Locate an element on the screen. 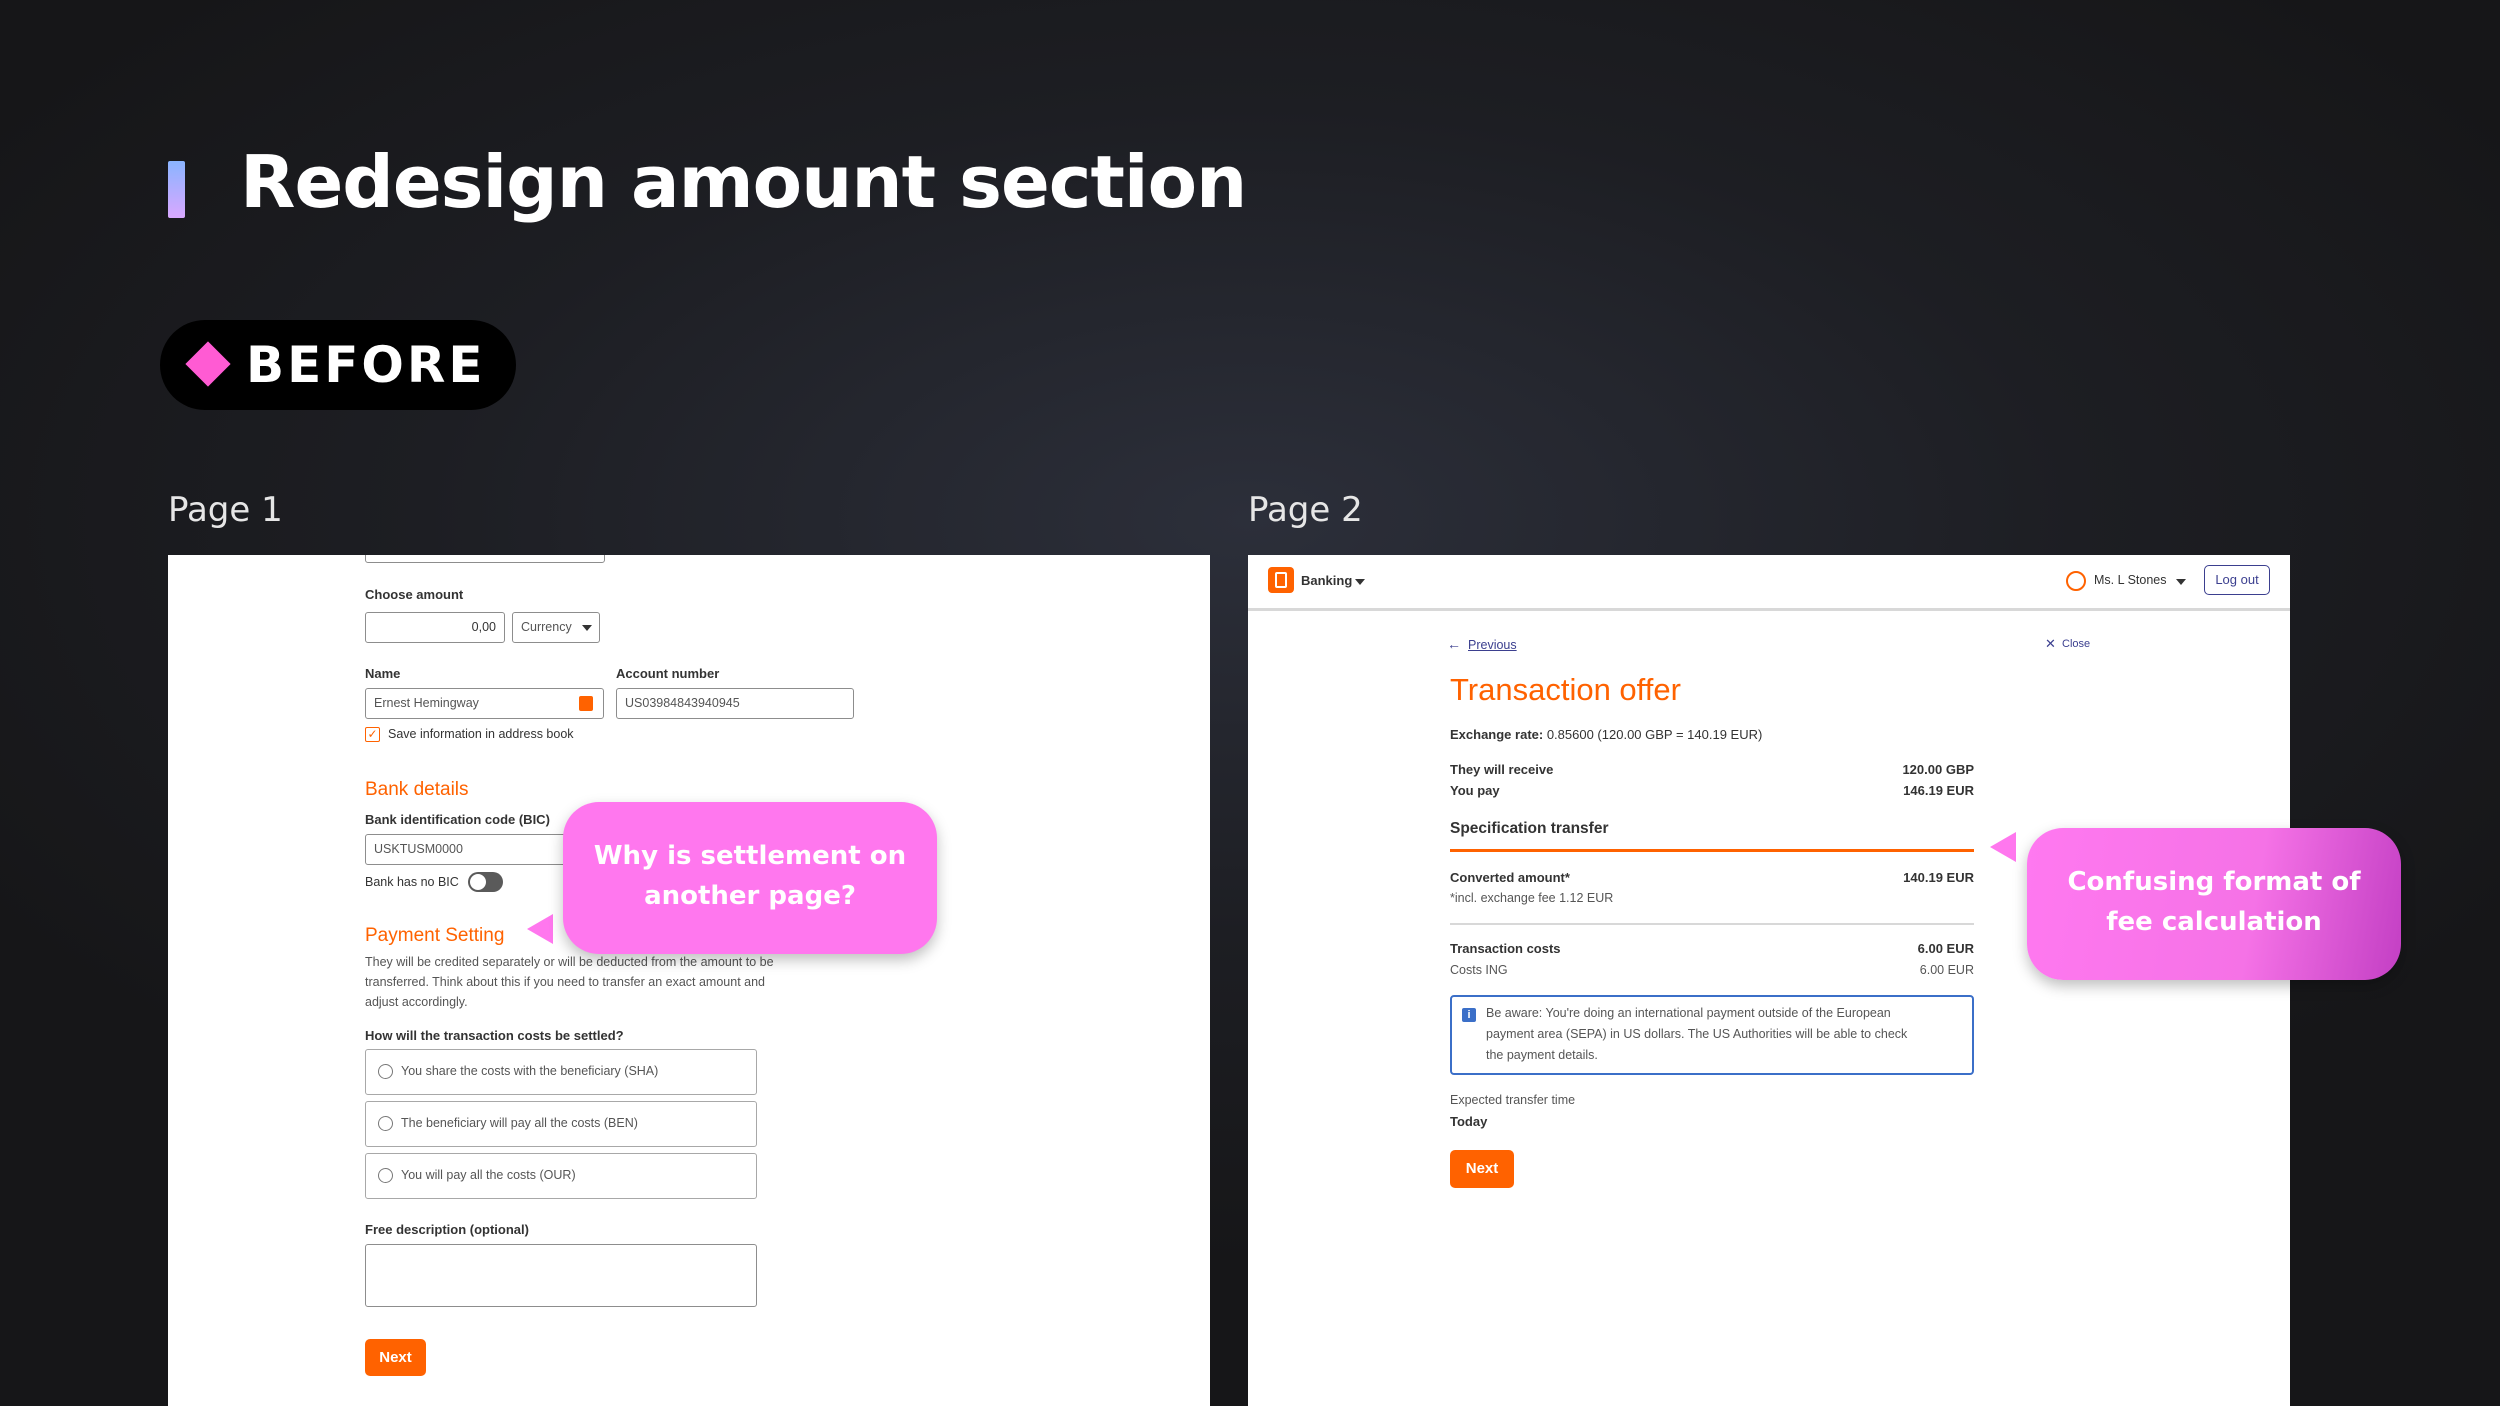 Image resolution: width=2500 pixels, height=1406 pixels. previous-field is located at coordinates (485, 559).